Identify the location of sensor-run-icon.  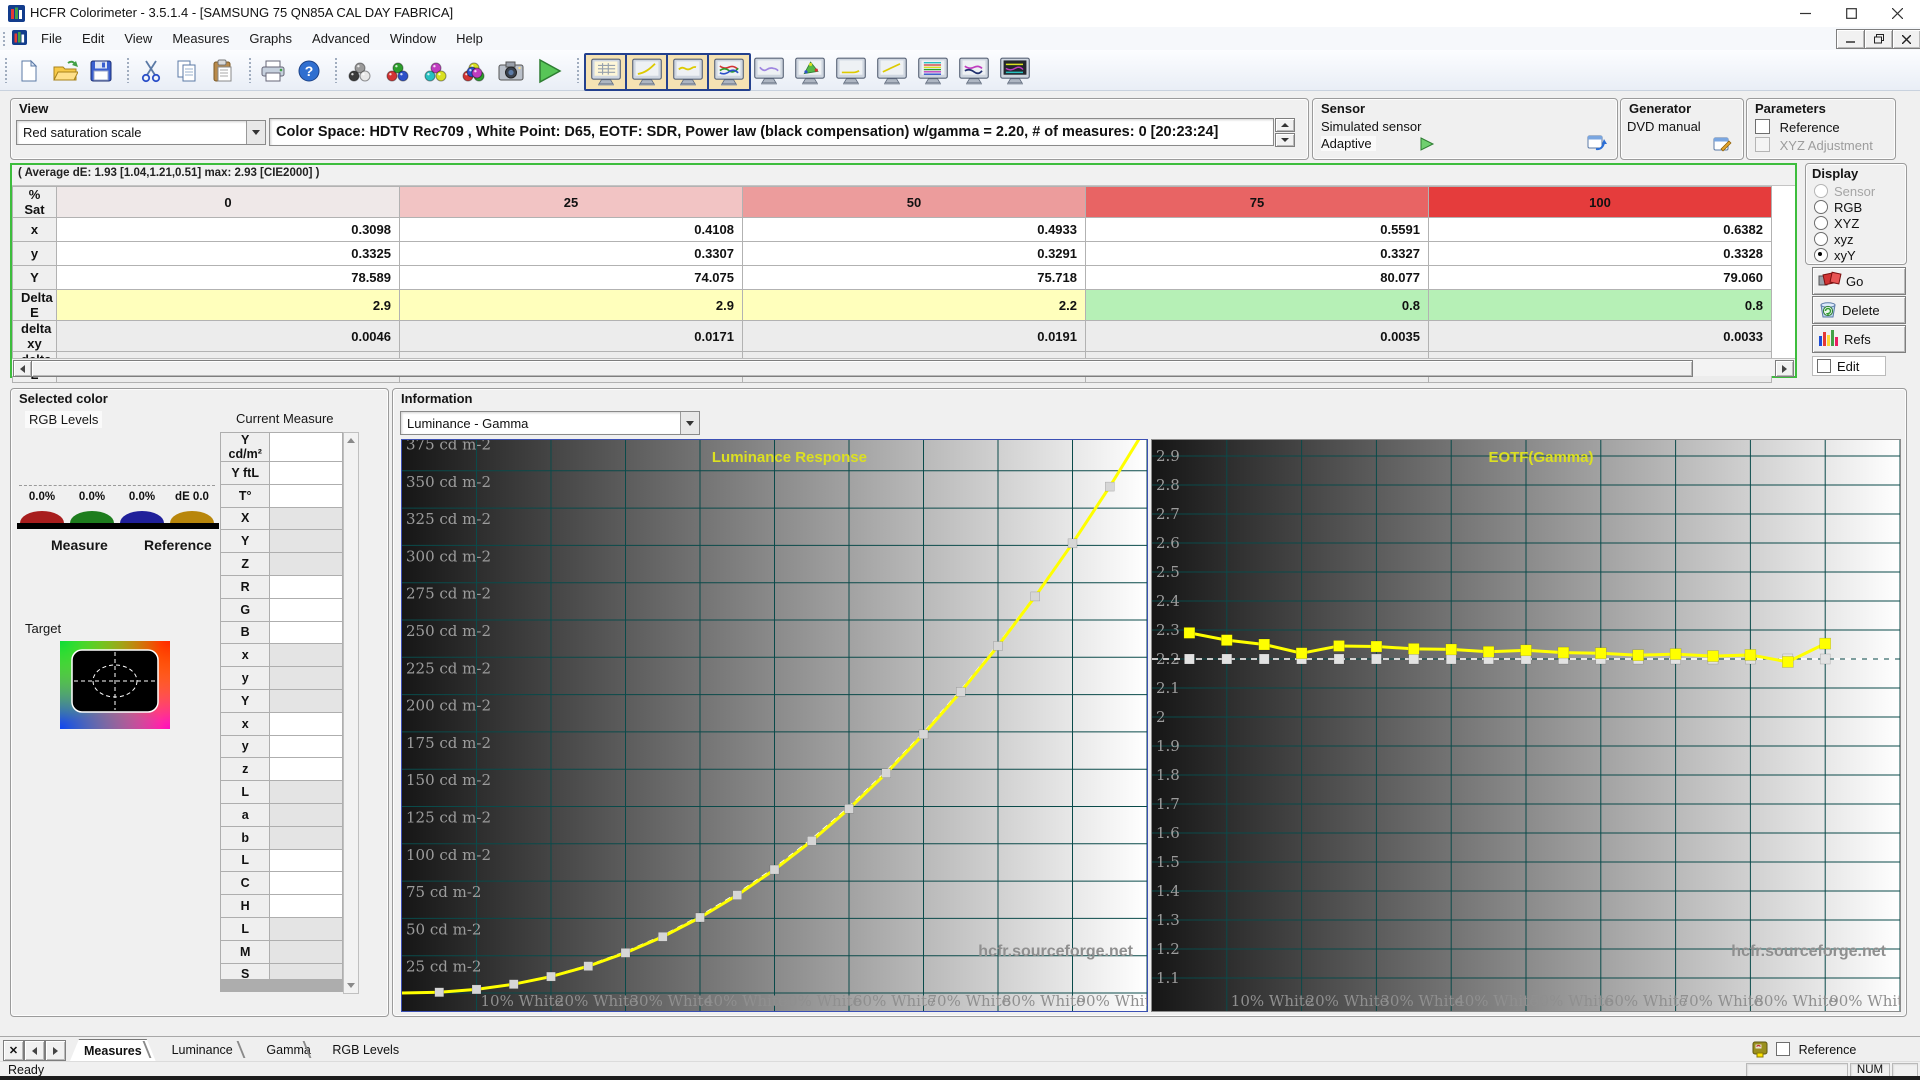
(1427, 145).